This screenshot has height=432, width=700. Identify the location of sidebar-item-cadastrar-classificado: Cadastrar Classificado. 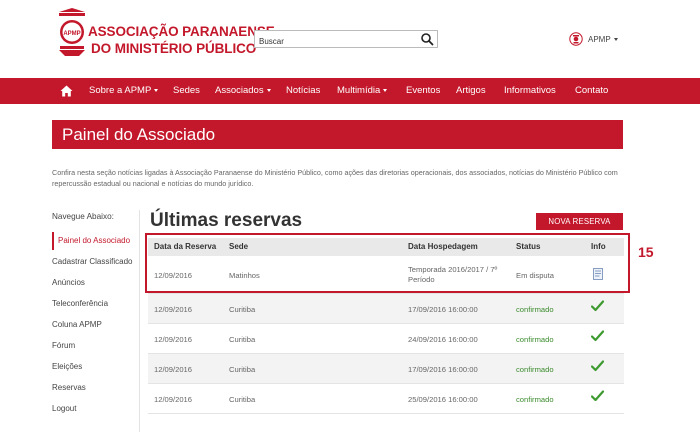
(92, 261).